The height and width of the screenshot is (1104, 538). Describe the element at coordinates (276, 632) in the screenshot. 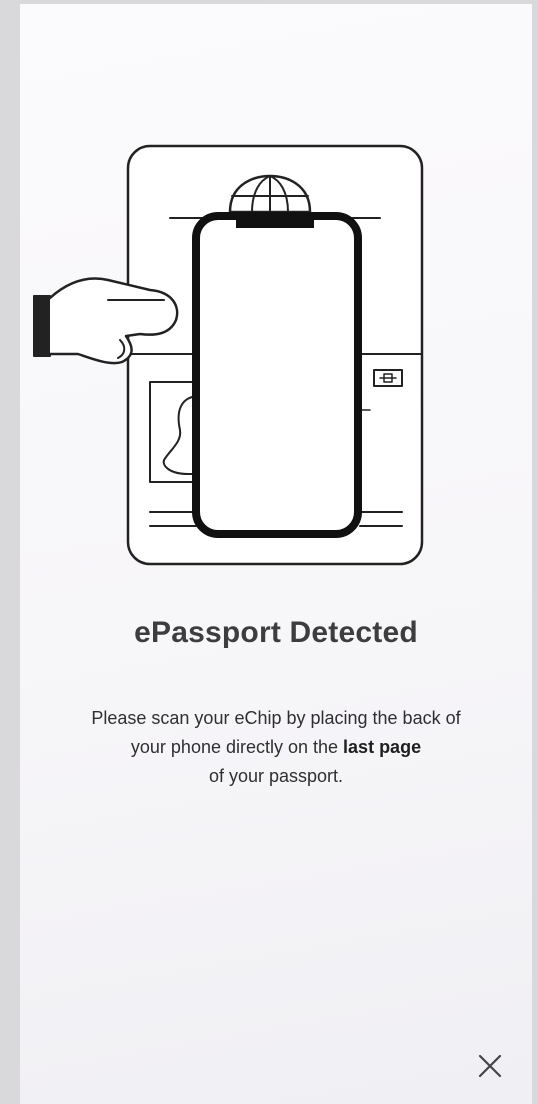

I see `page-title: ePassport Detected` at that location.